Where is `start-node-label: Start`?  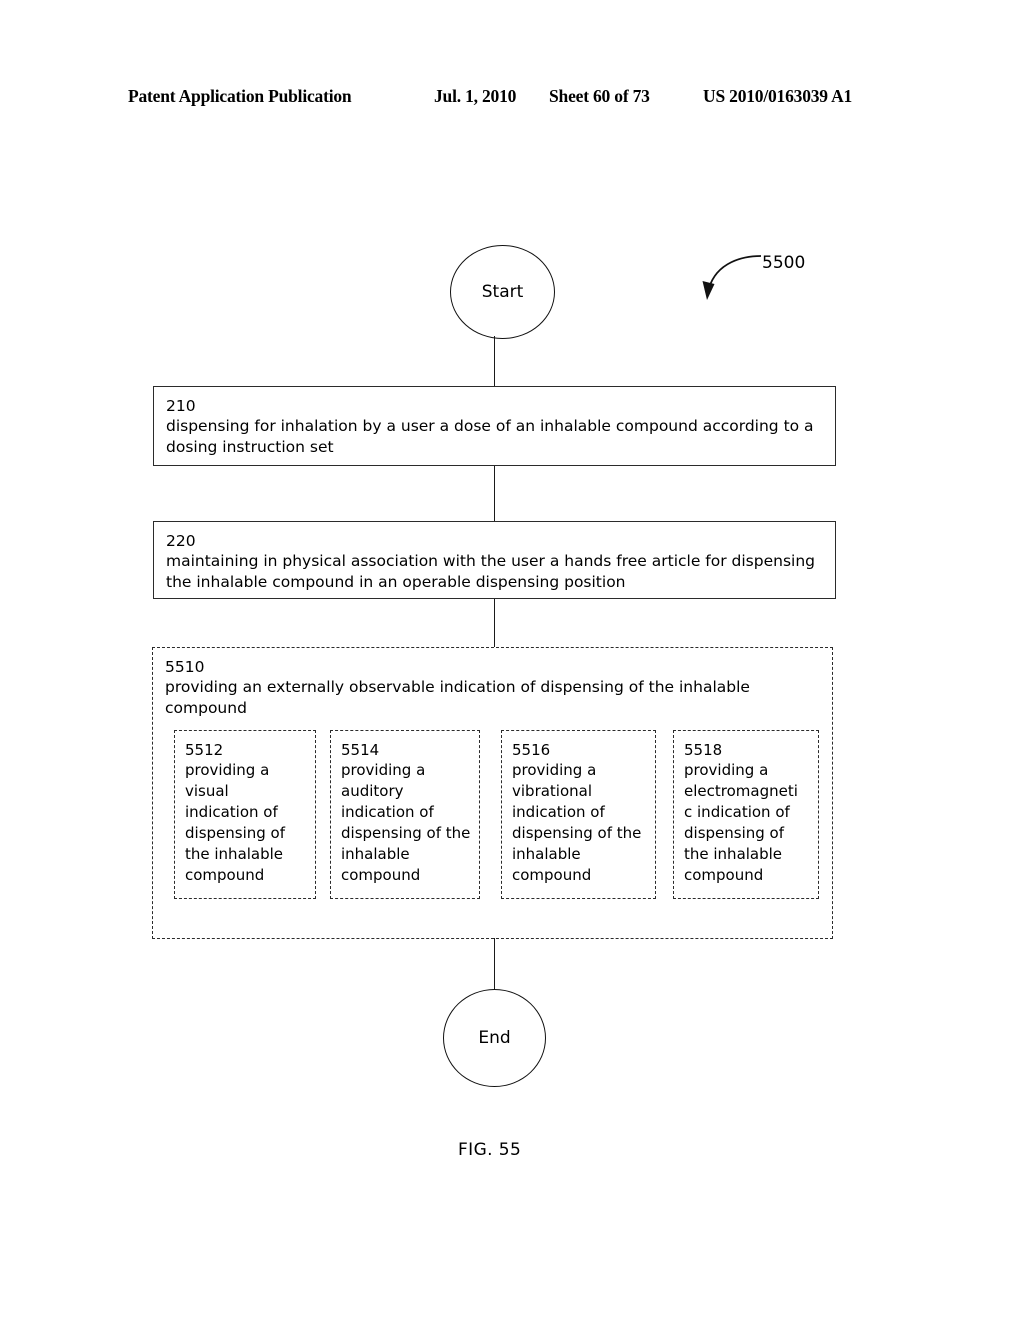 start-node-label: Start is located at coordinates (502, 292).